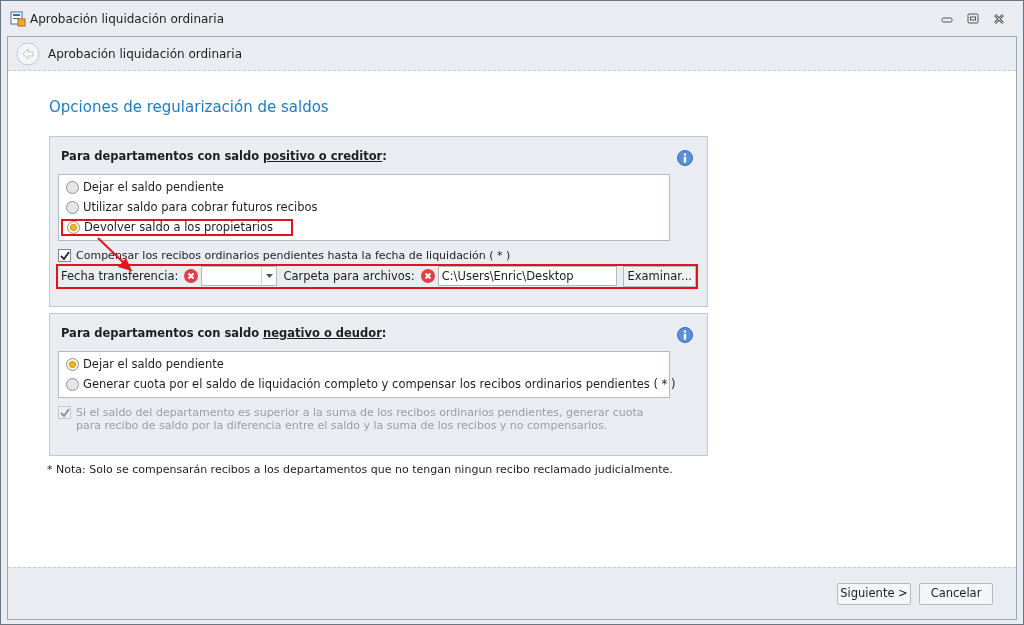 This screenshot has height=625, width=1024. I want to click on option-label: Devolver saldo a los propietarios, so click(178, 227).